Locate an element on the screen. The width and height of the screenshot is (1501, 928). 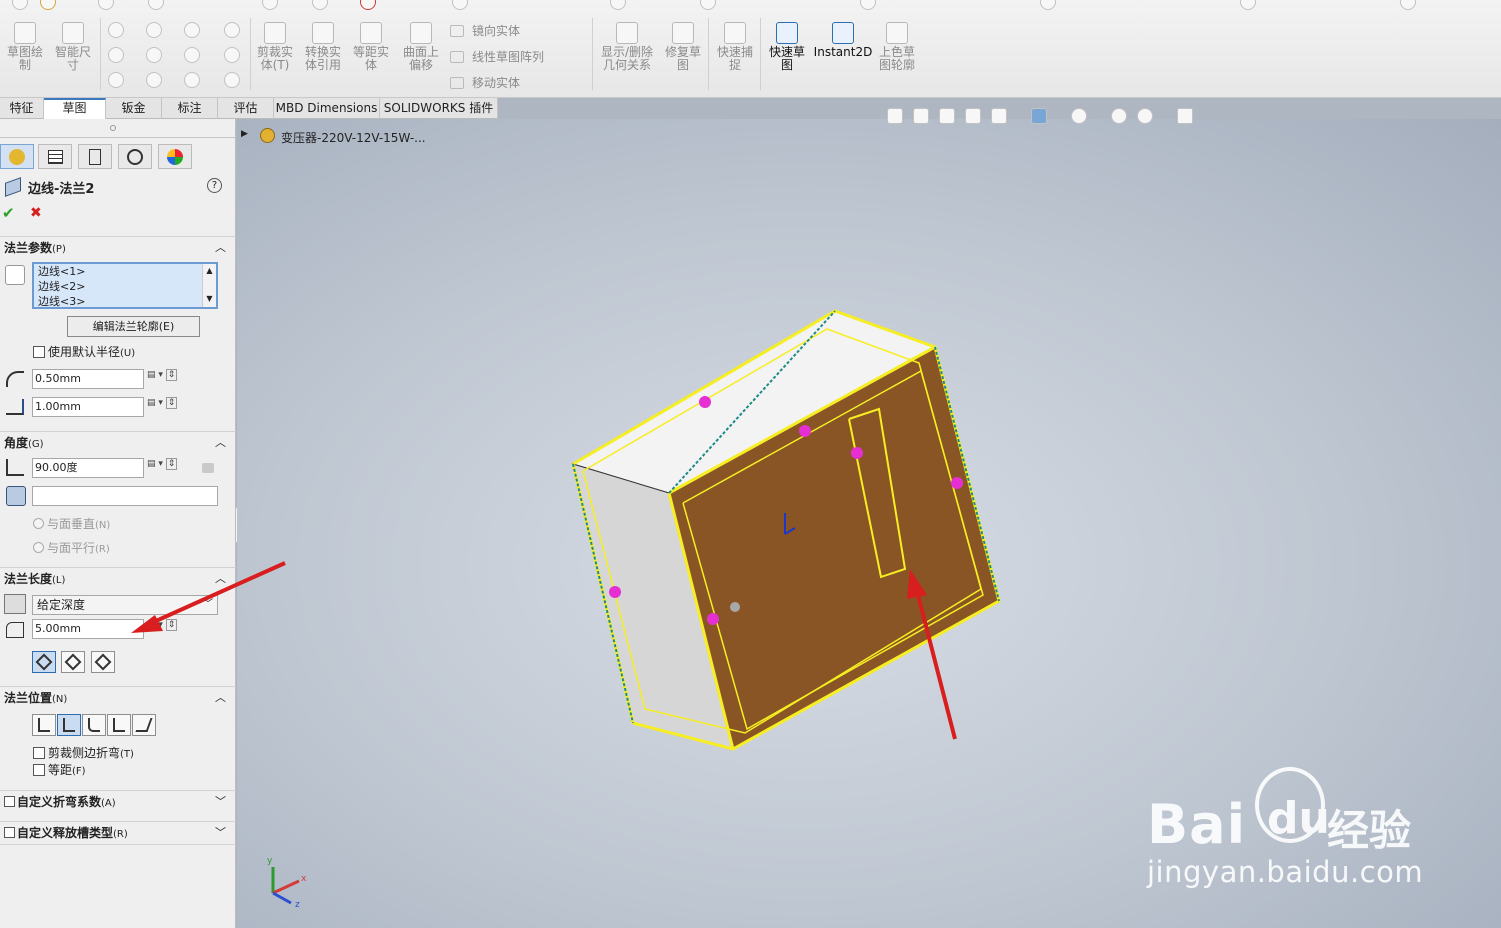
custom-relief-type-header: 自定义释放槽类型(R) ﹀ is located at coordinates (118, 832).